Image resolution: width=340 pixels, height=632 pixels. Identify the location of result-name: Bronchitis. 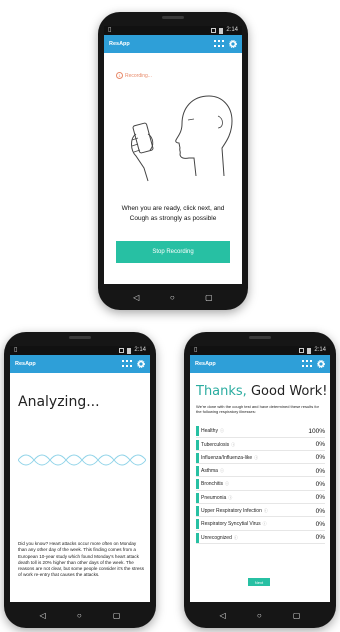
(212, 484).